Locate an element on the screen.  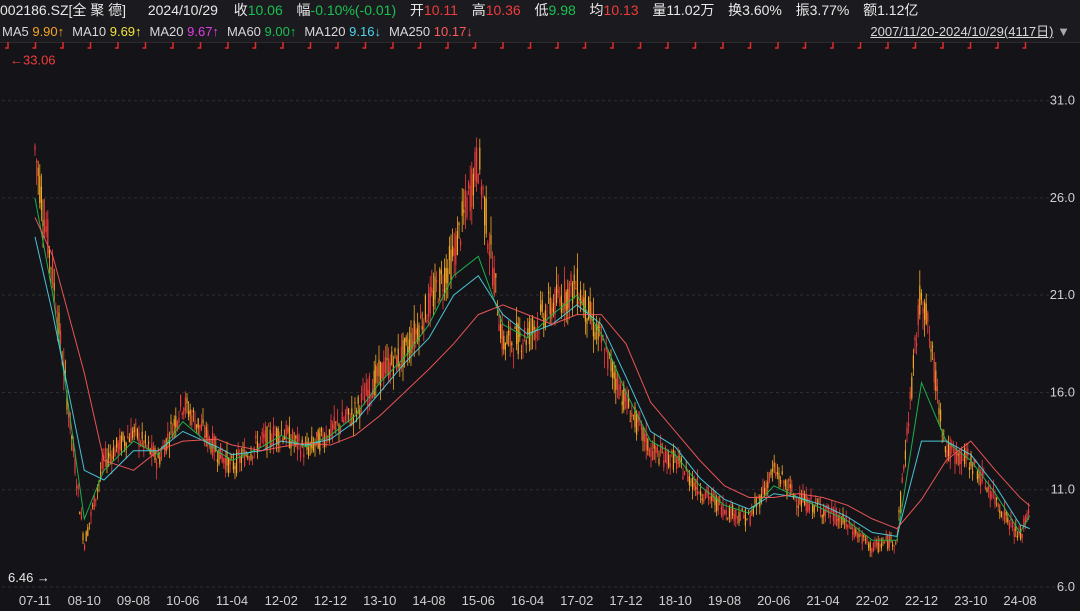
open-value: 10.11 is located at coordinates (440, 10).